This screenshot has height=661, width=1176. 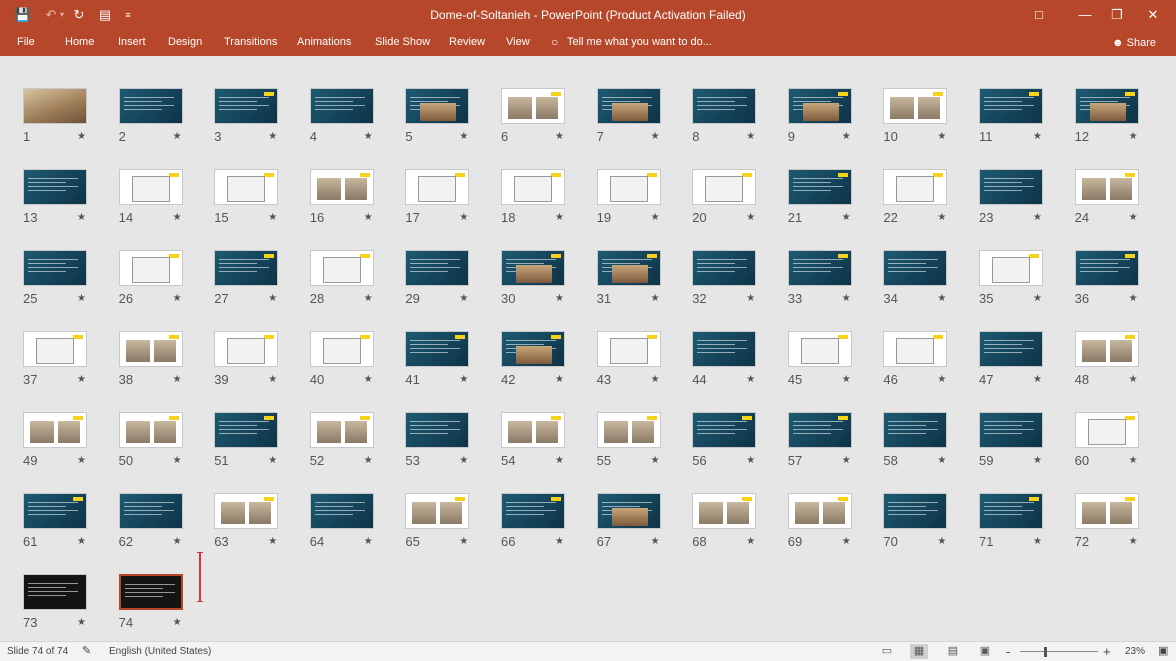 I want to click on tab-insert: Insert, so click(x=132, y=42).